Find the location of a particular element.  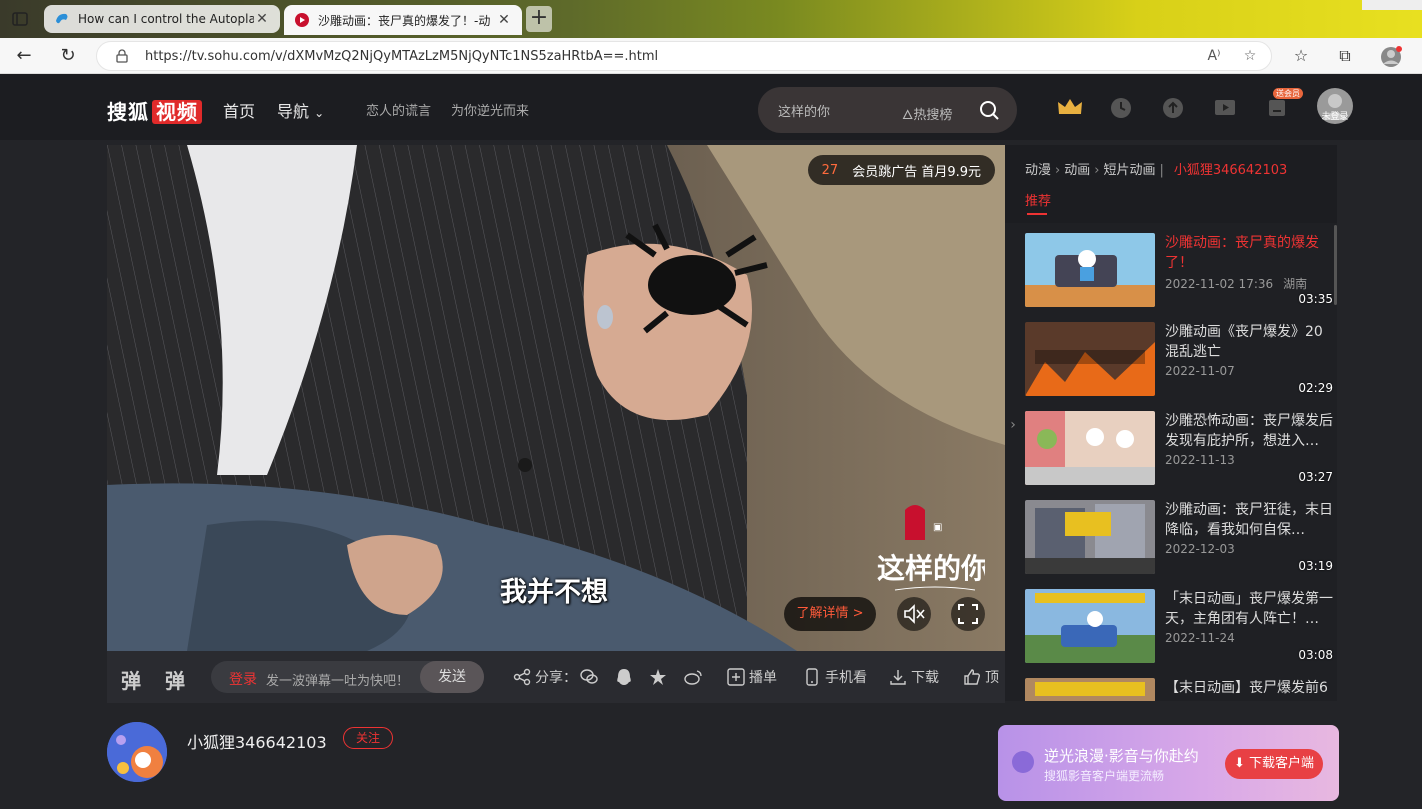

danmu-settings-icon: 弹 is located at coordinates (175, 679).